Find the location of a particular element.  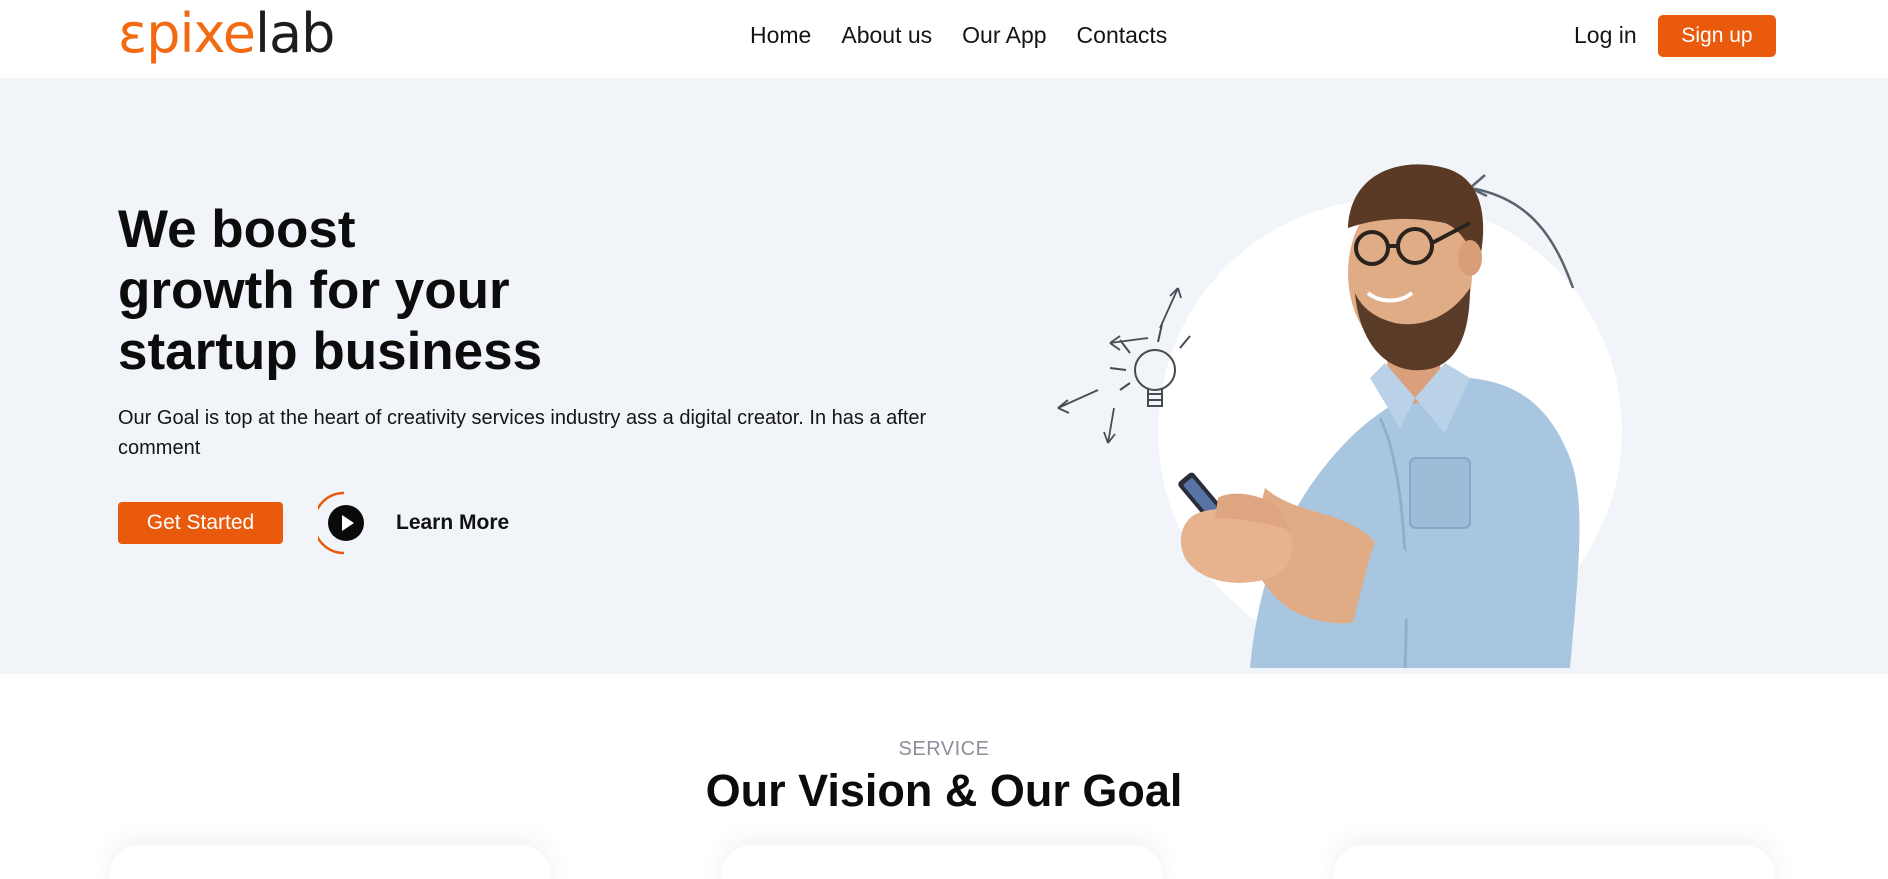

main-nav: Home About us Our App Contacts is located at coordinates (958, 35).